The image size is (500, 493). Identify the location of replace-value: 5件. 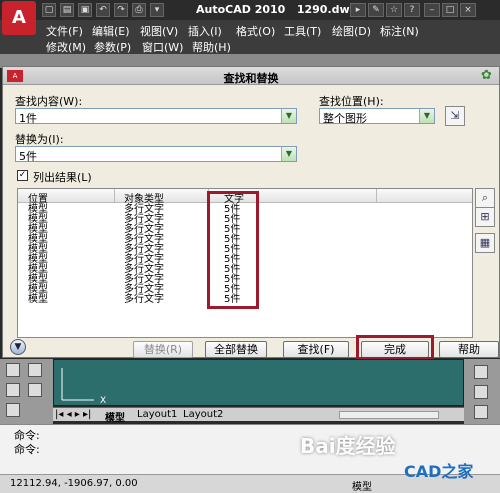
(28, 156).